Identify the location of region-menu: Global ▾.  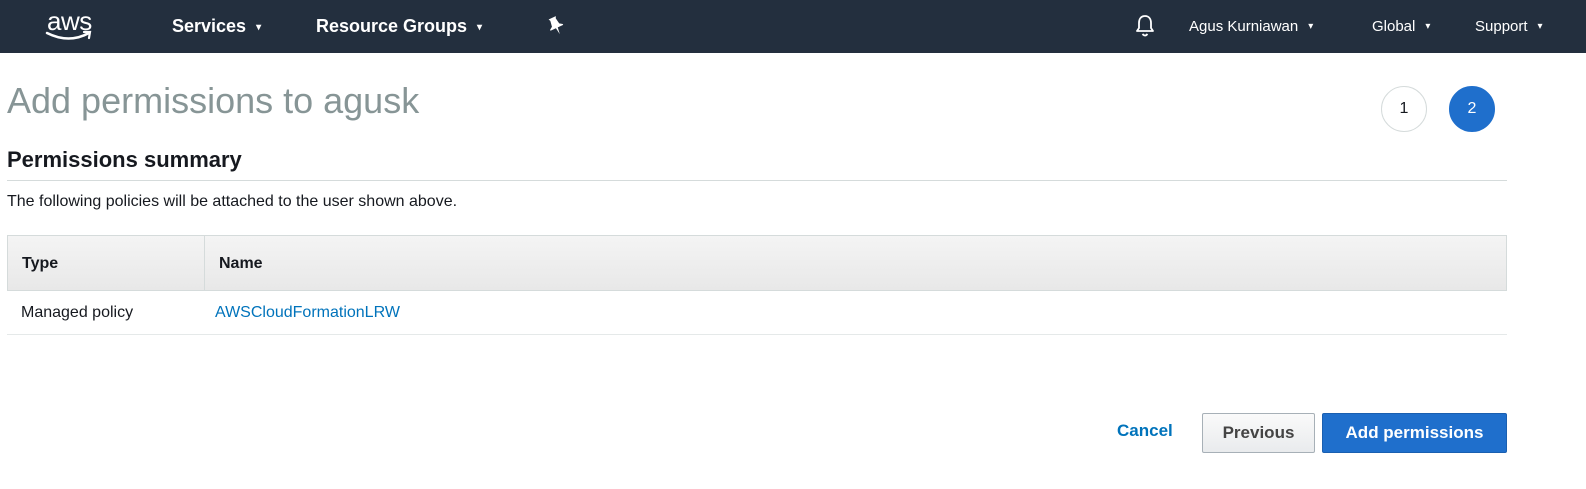
(1401, 26).